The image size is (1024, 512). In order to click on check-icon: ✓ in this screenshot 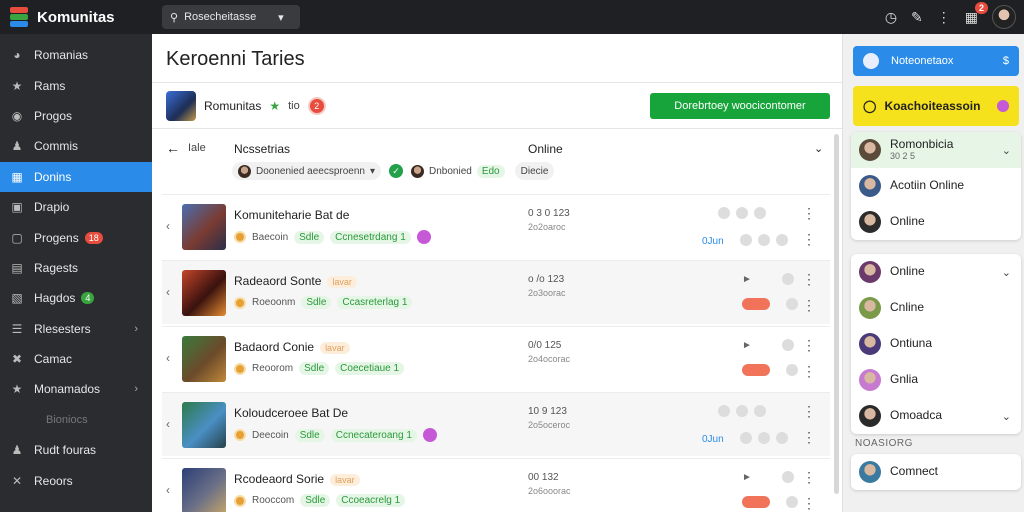, I will do `click(396, 171)`.